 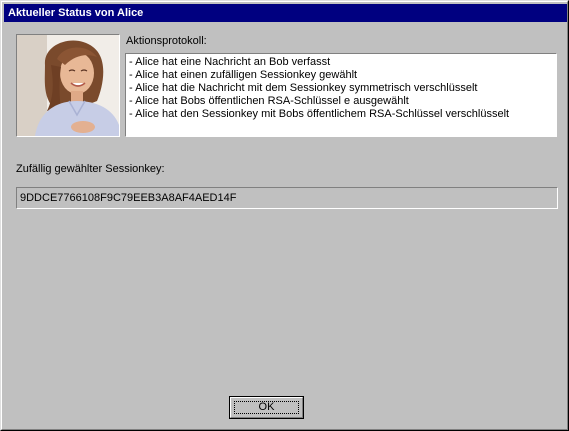 I want to click on title-bar: Aktueller Status von Alice, so click(x=285, y=13).